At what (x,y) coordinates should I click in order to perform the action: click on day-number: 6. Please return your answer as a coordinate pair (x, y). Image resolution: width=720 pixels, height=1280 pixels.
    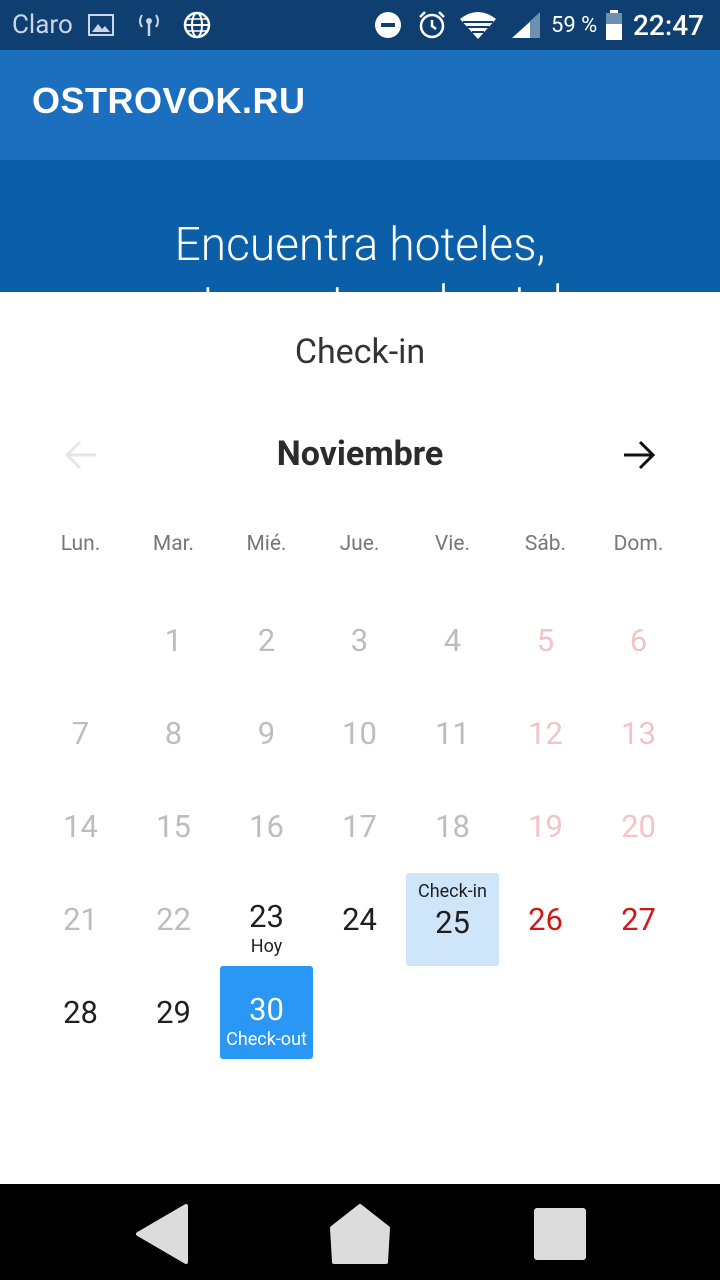
    Looking at the image, I should click on (638, 640).